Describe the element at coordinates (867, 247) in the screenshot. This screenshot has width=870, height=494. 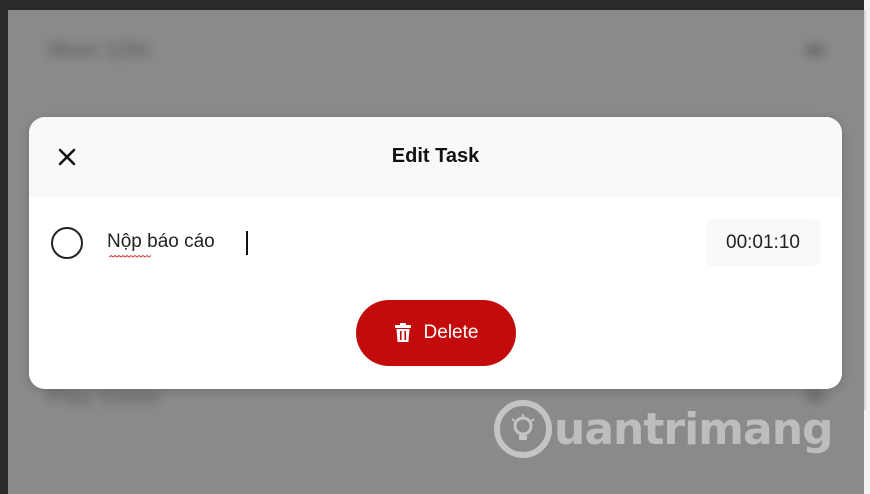
I see `scrollbar` at that location.